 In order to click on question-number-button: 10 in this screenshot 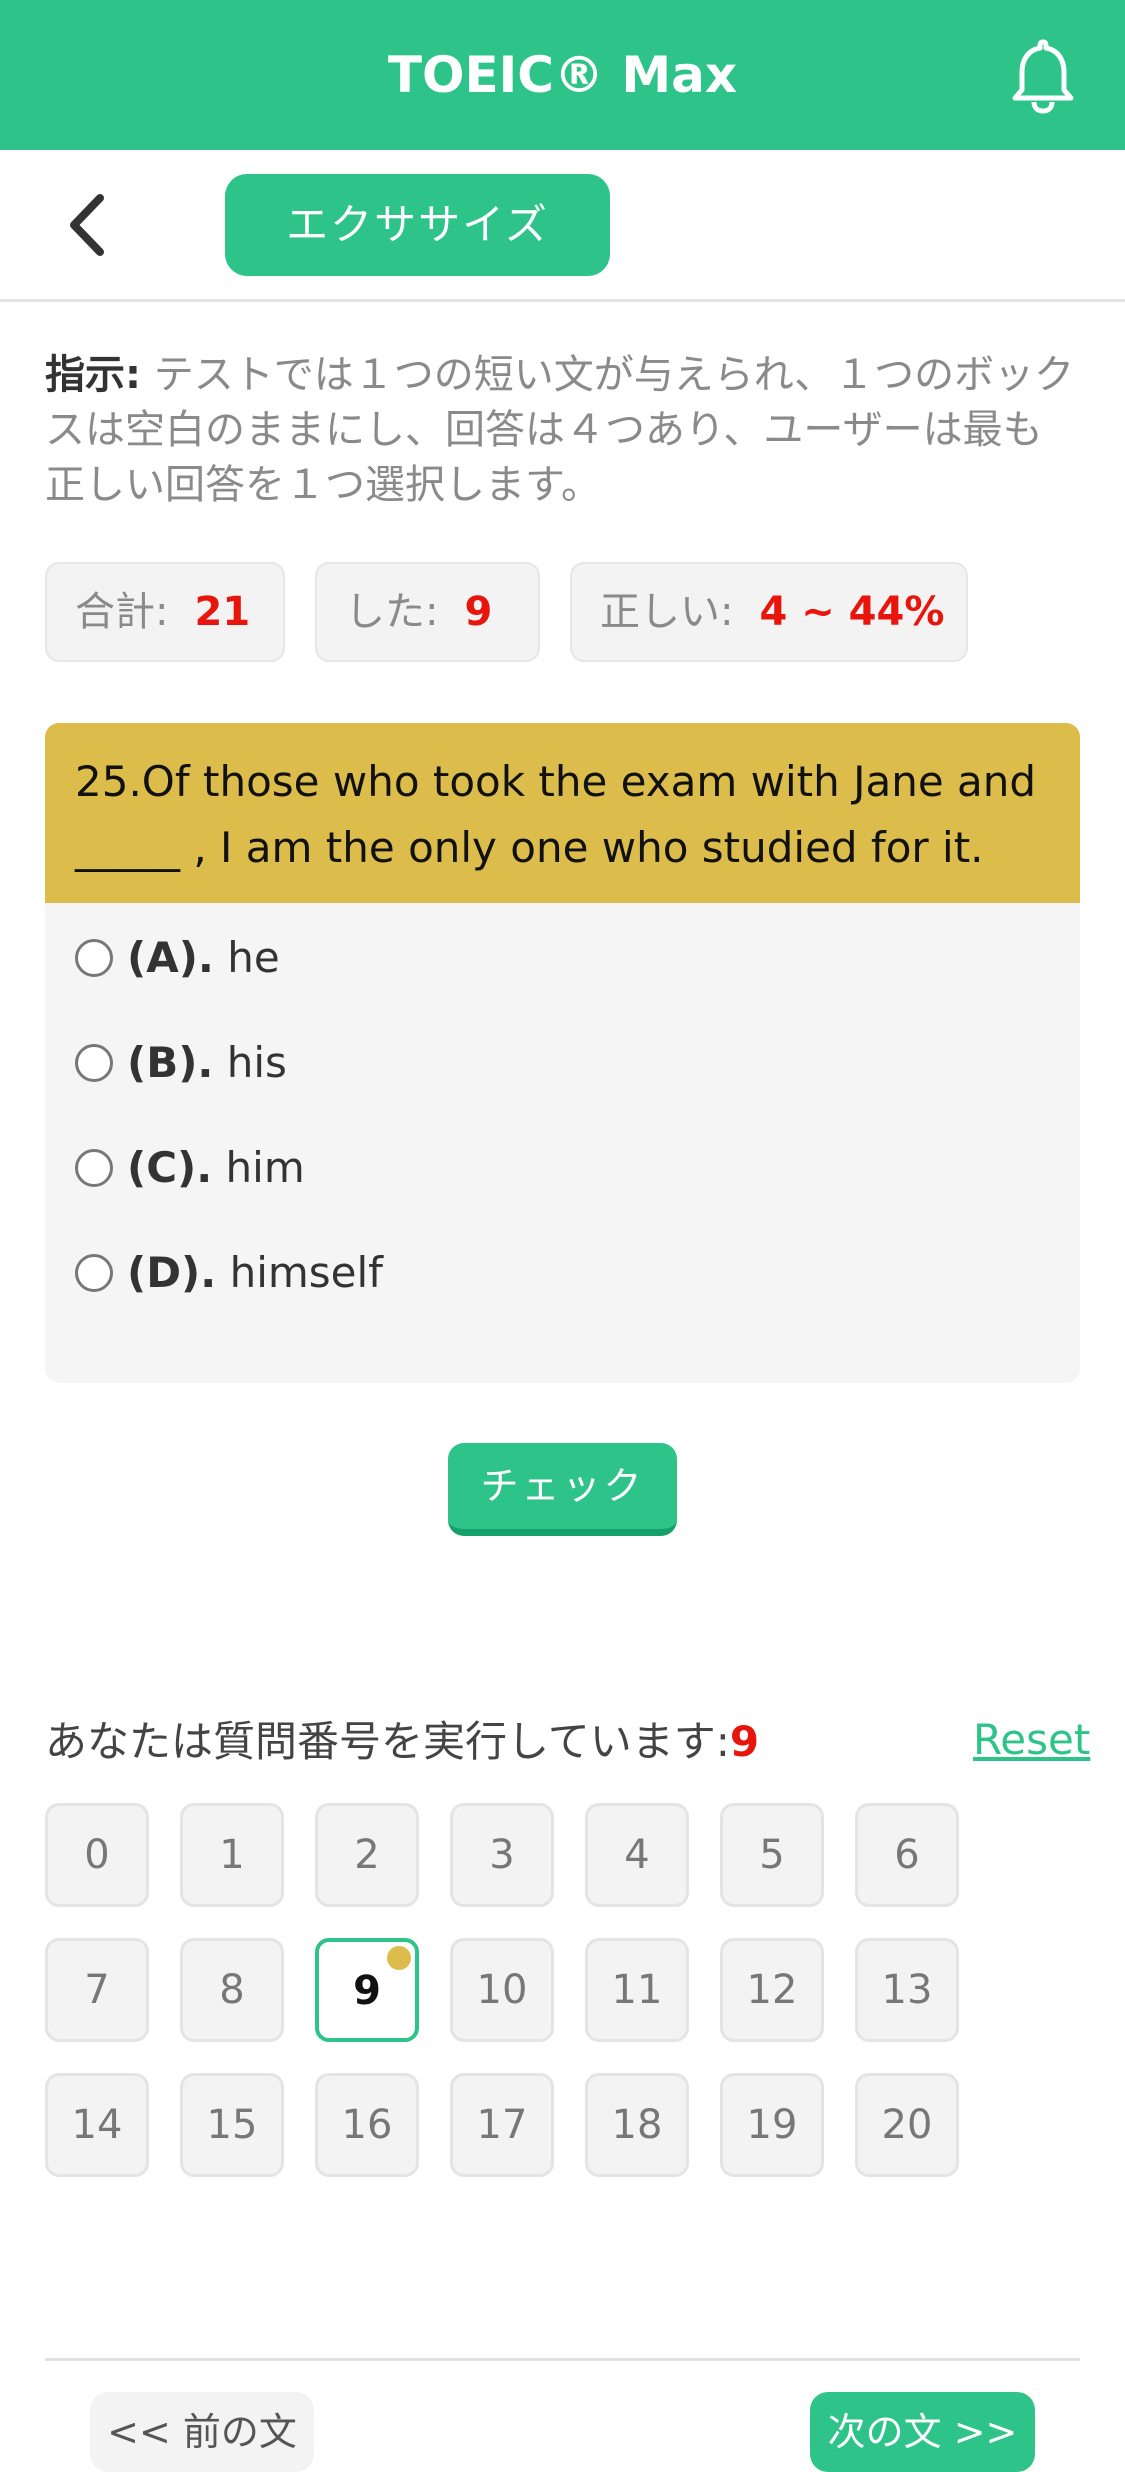, I will do `click(502, 1990)`.